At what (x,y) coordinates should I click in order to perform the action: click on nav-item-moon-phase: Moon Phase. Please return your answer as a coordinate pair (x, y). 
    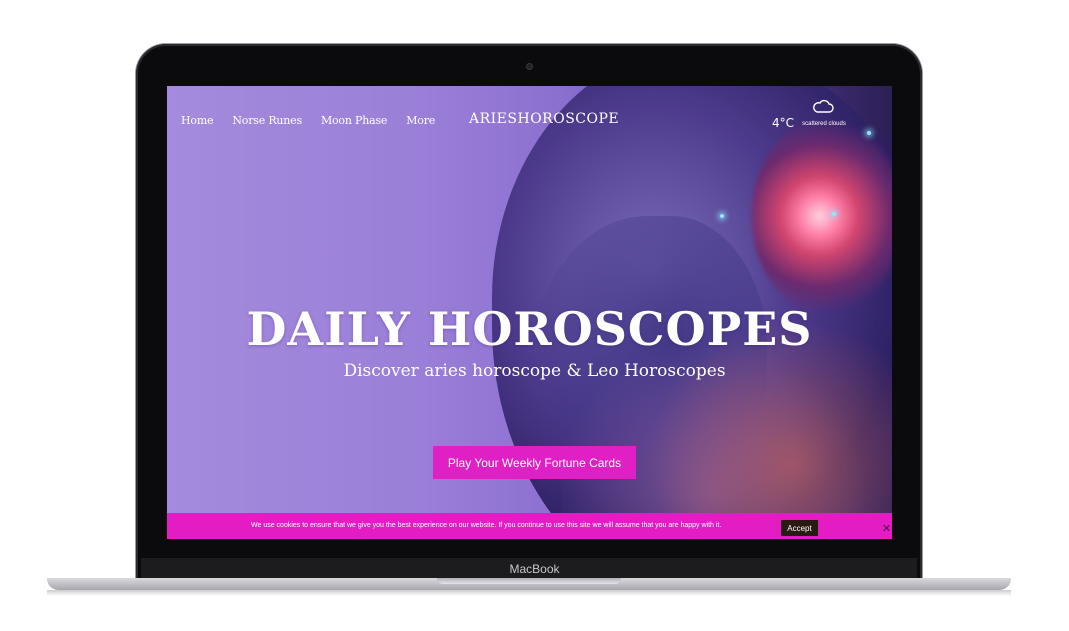
    Looking at the image, I should click on (354, 120).